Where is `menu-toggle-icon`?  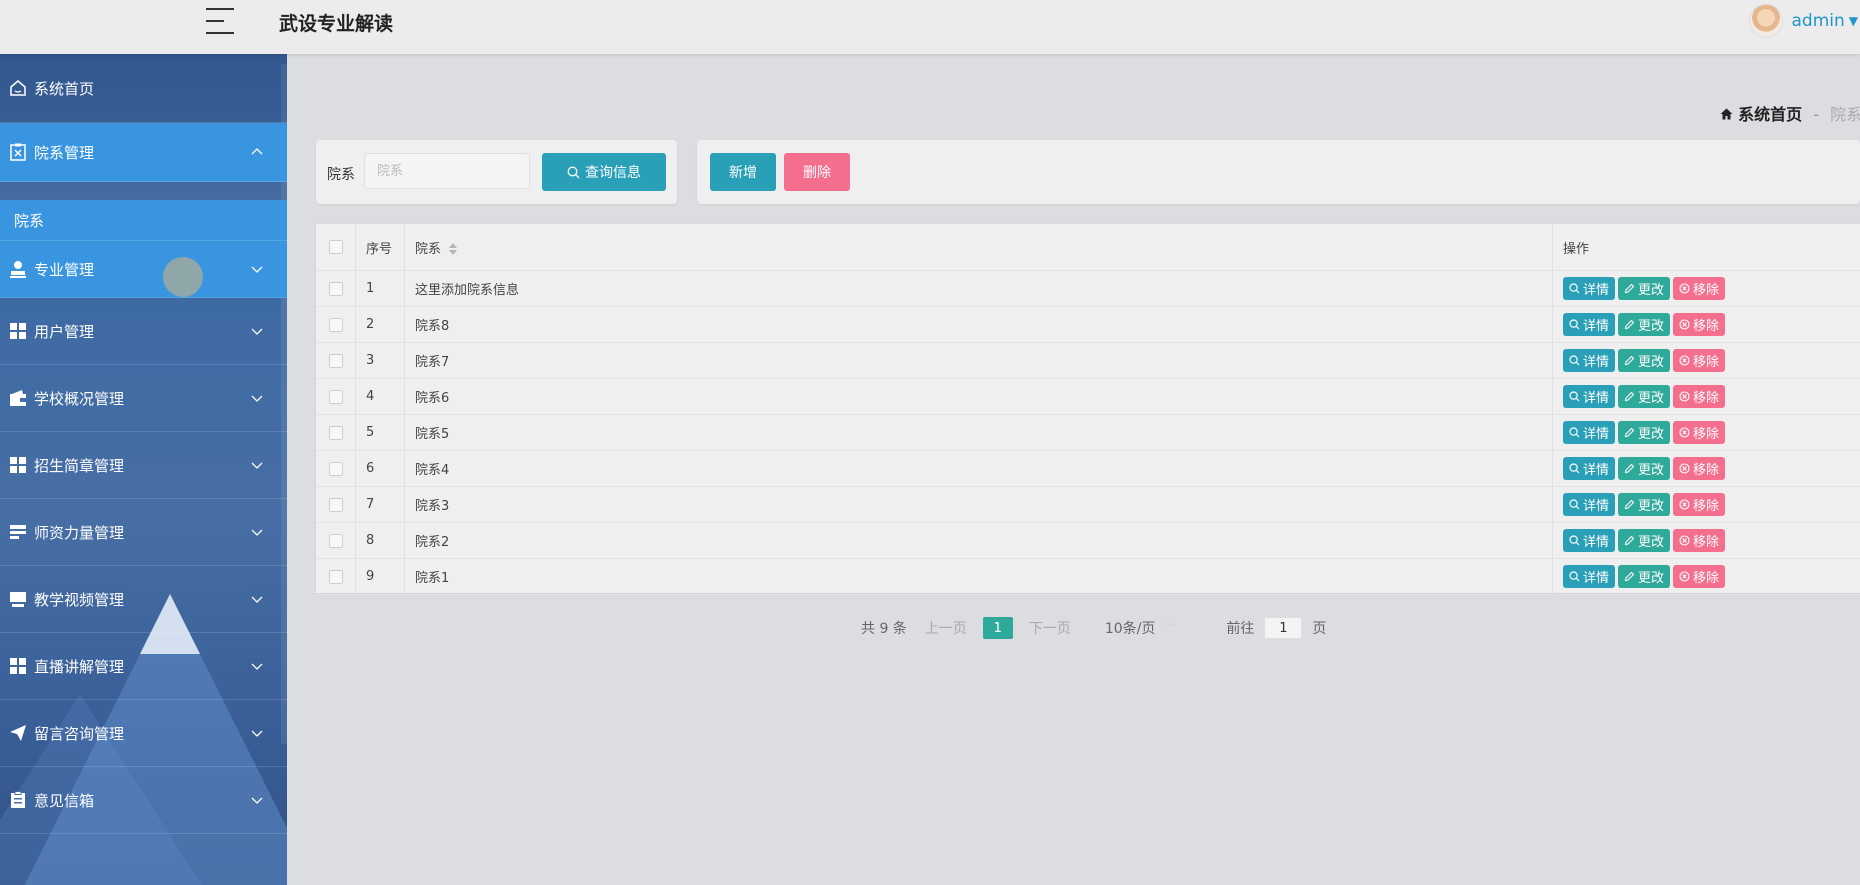
menu-toggle-icon is located at coordinates (220, 21).